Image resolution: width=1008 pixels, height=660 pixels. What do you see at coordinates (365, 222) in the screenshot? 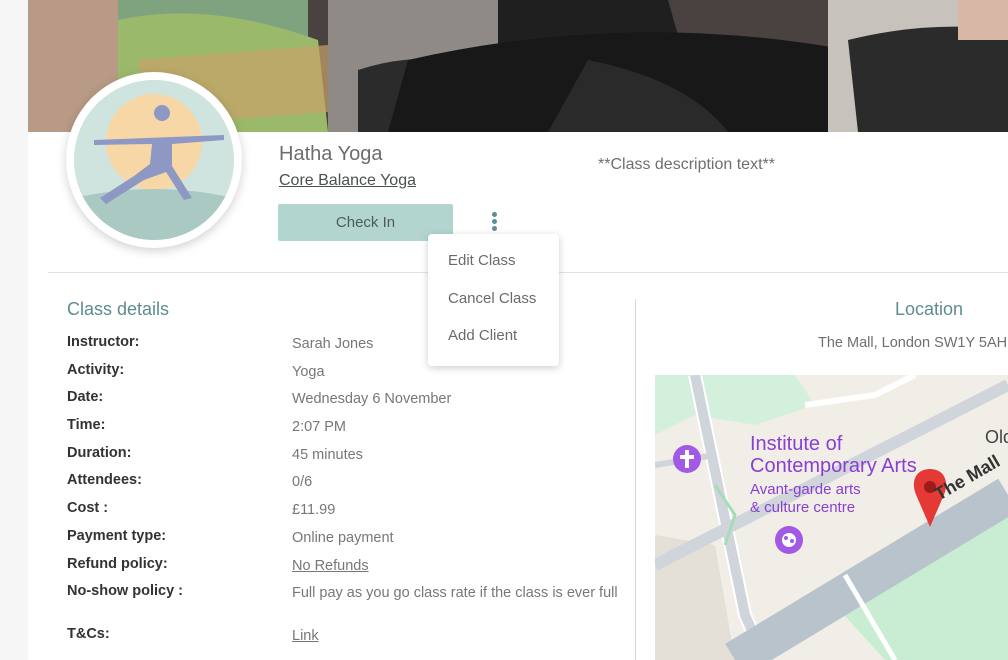
I see `check-in-button: Check In` at bounding box center [365, 222].